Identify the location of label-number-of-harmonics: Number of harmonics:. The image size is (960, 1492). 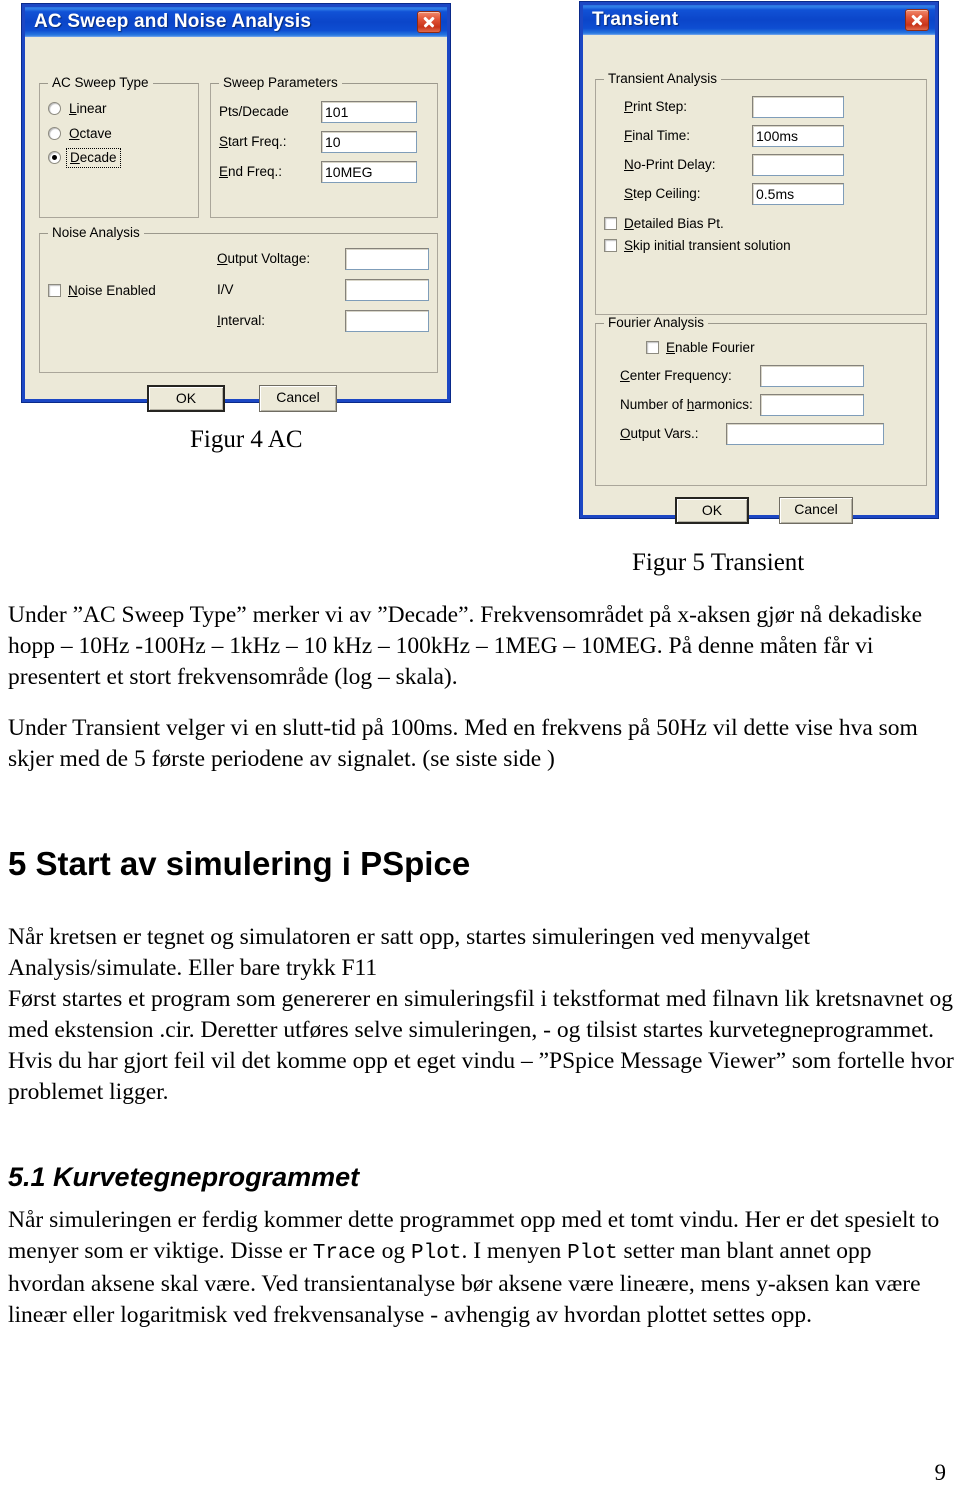
(686, 404).